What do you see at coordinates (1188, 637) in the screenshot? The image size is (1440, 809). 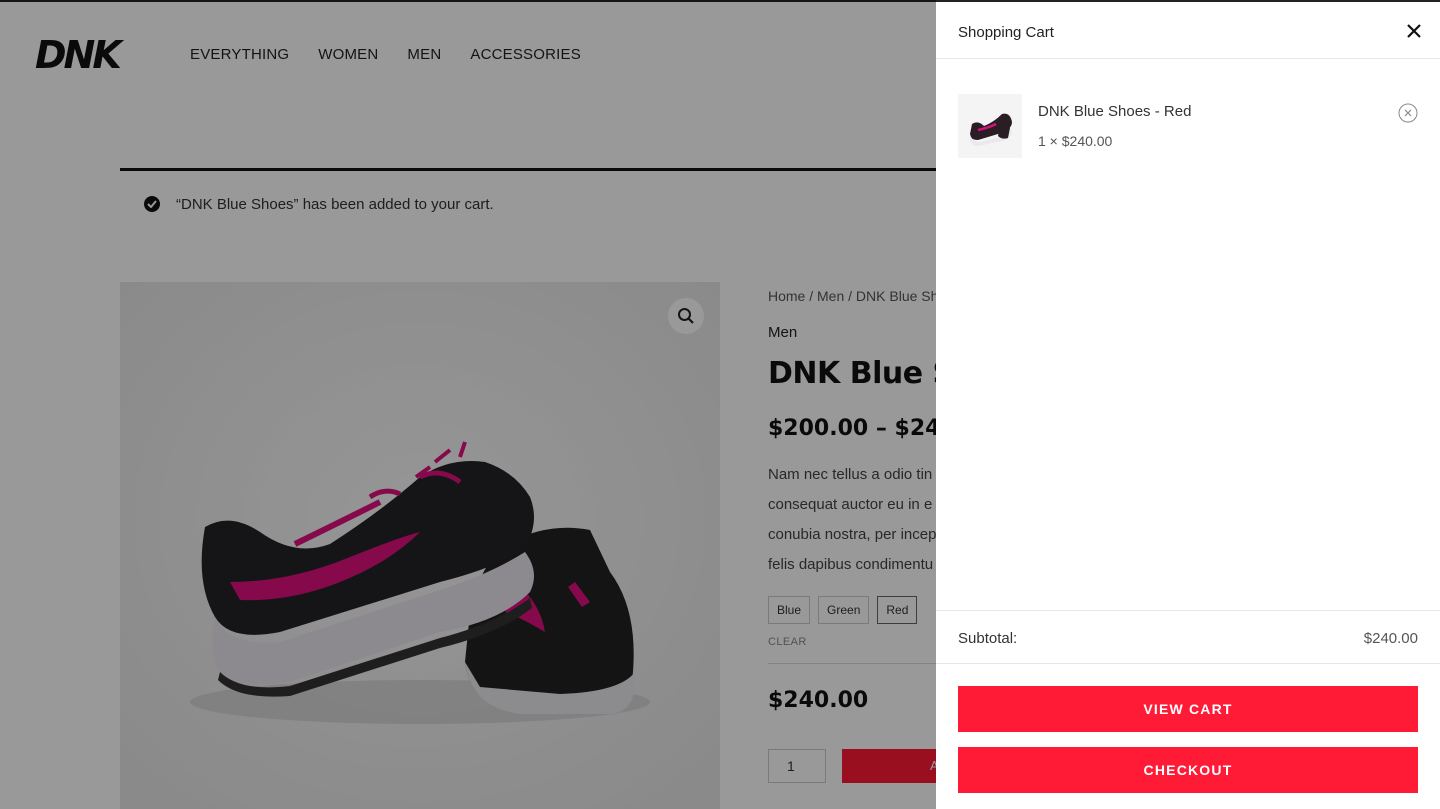 I see `subtotal-row: Subtotal: $240.00` at bounding box center [1188, 637].